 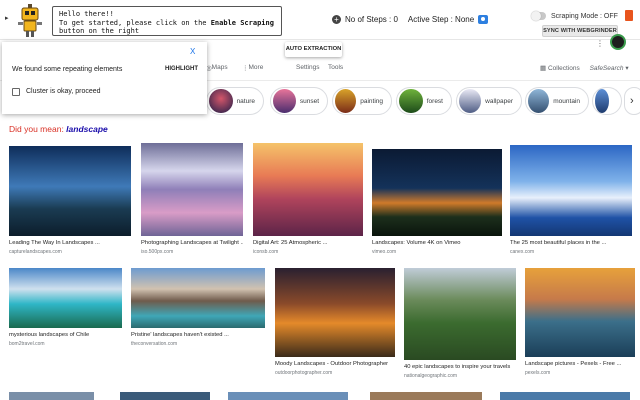 I want to click on trash-icon, so click(x=629, y=15).